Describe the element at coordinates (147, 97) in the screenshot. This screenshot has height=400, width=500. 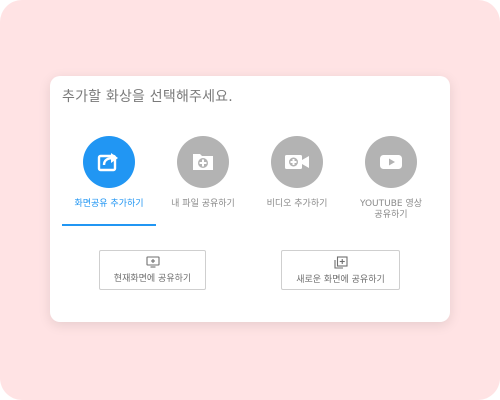
I see `dialog-title: 추가할 화상을 선택해주세요.` at that location.